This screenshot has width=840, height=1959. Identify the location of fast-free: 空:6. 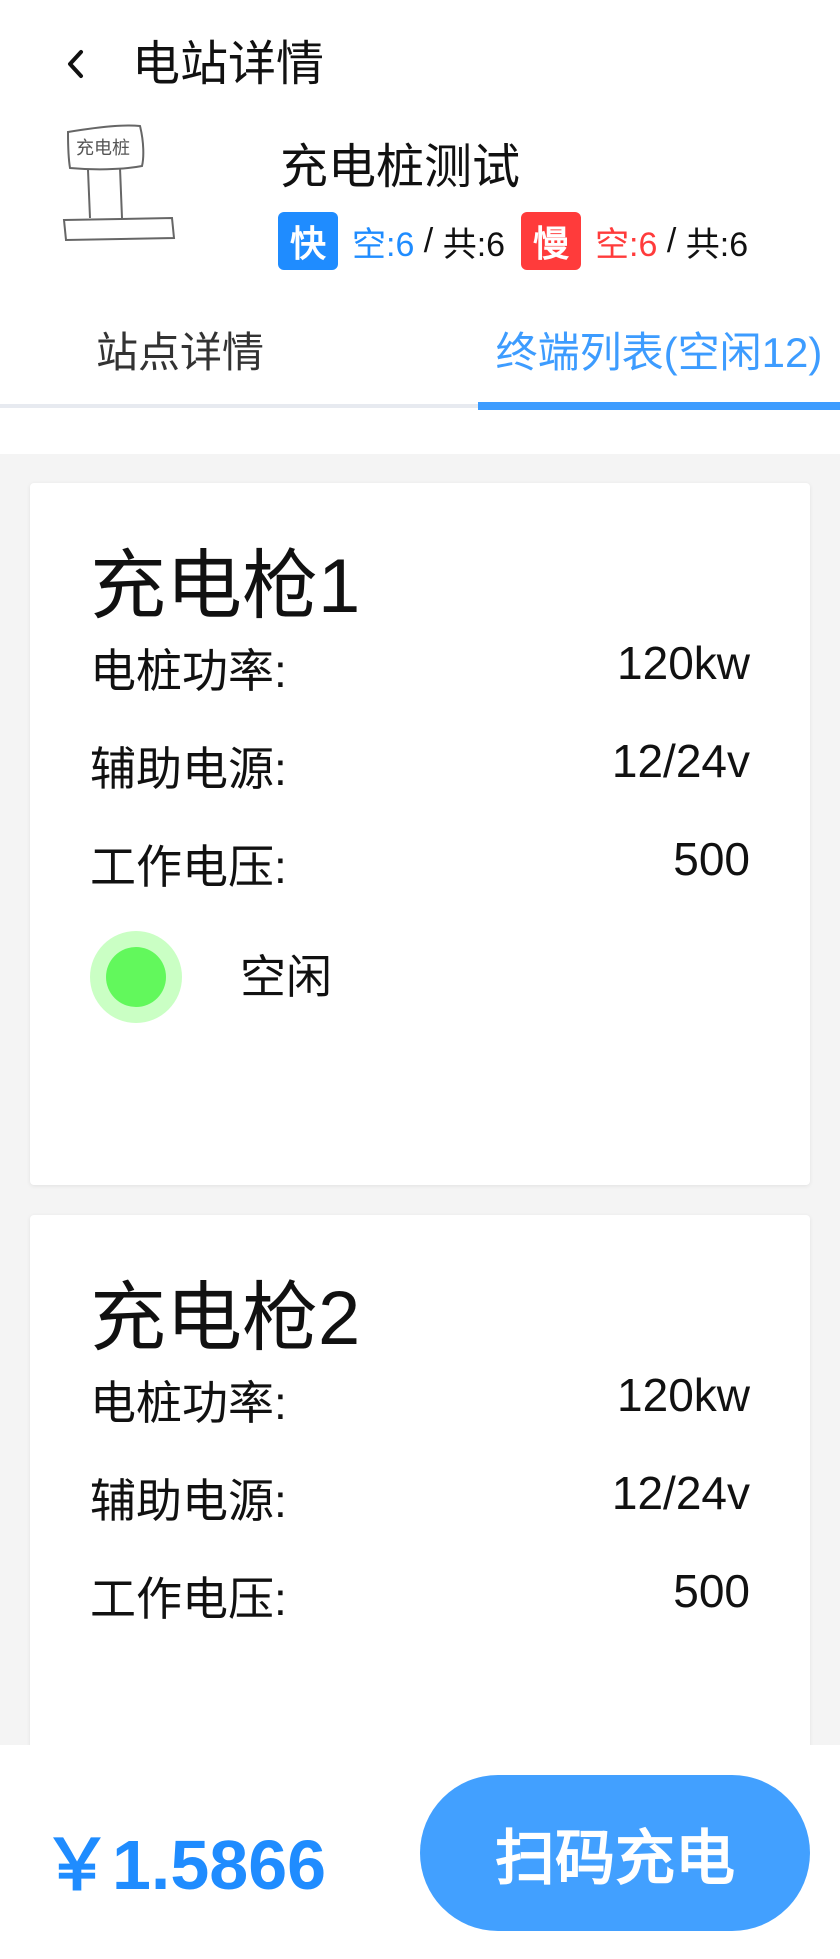
(383, 244).